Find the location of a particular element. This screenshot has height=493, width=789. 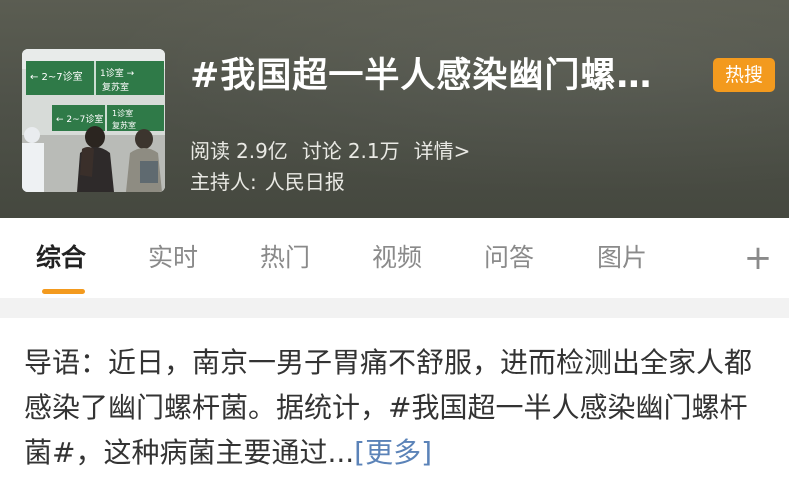

tab-images: 图片 is located at coordinates (622, 258).